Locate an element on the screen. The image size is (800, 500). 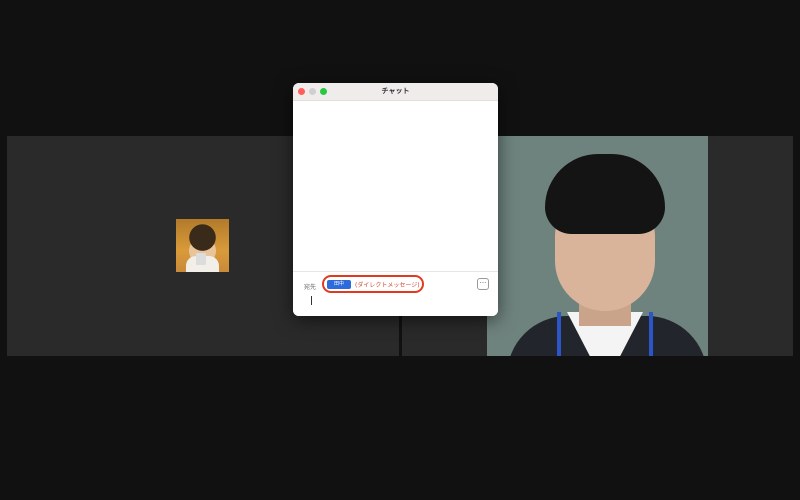
chat-window: チャット 宛先 田中 (ダイレクトメッセージ) ··· is located at coordinates (395, 199).